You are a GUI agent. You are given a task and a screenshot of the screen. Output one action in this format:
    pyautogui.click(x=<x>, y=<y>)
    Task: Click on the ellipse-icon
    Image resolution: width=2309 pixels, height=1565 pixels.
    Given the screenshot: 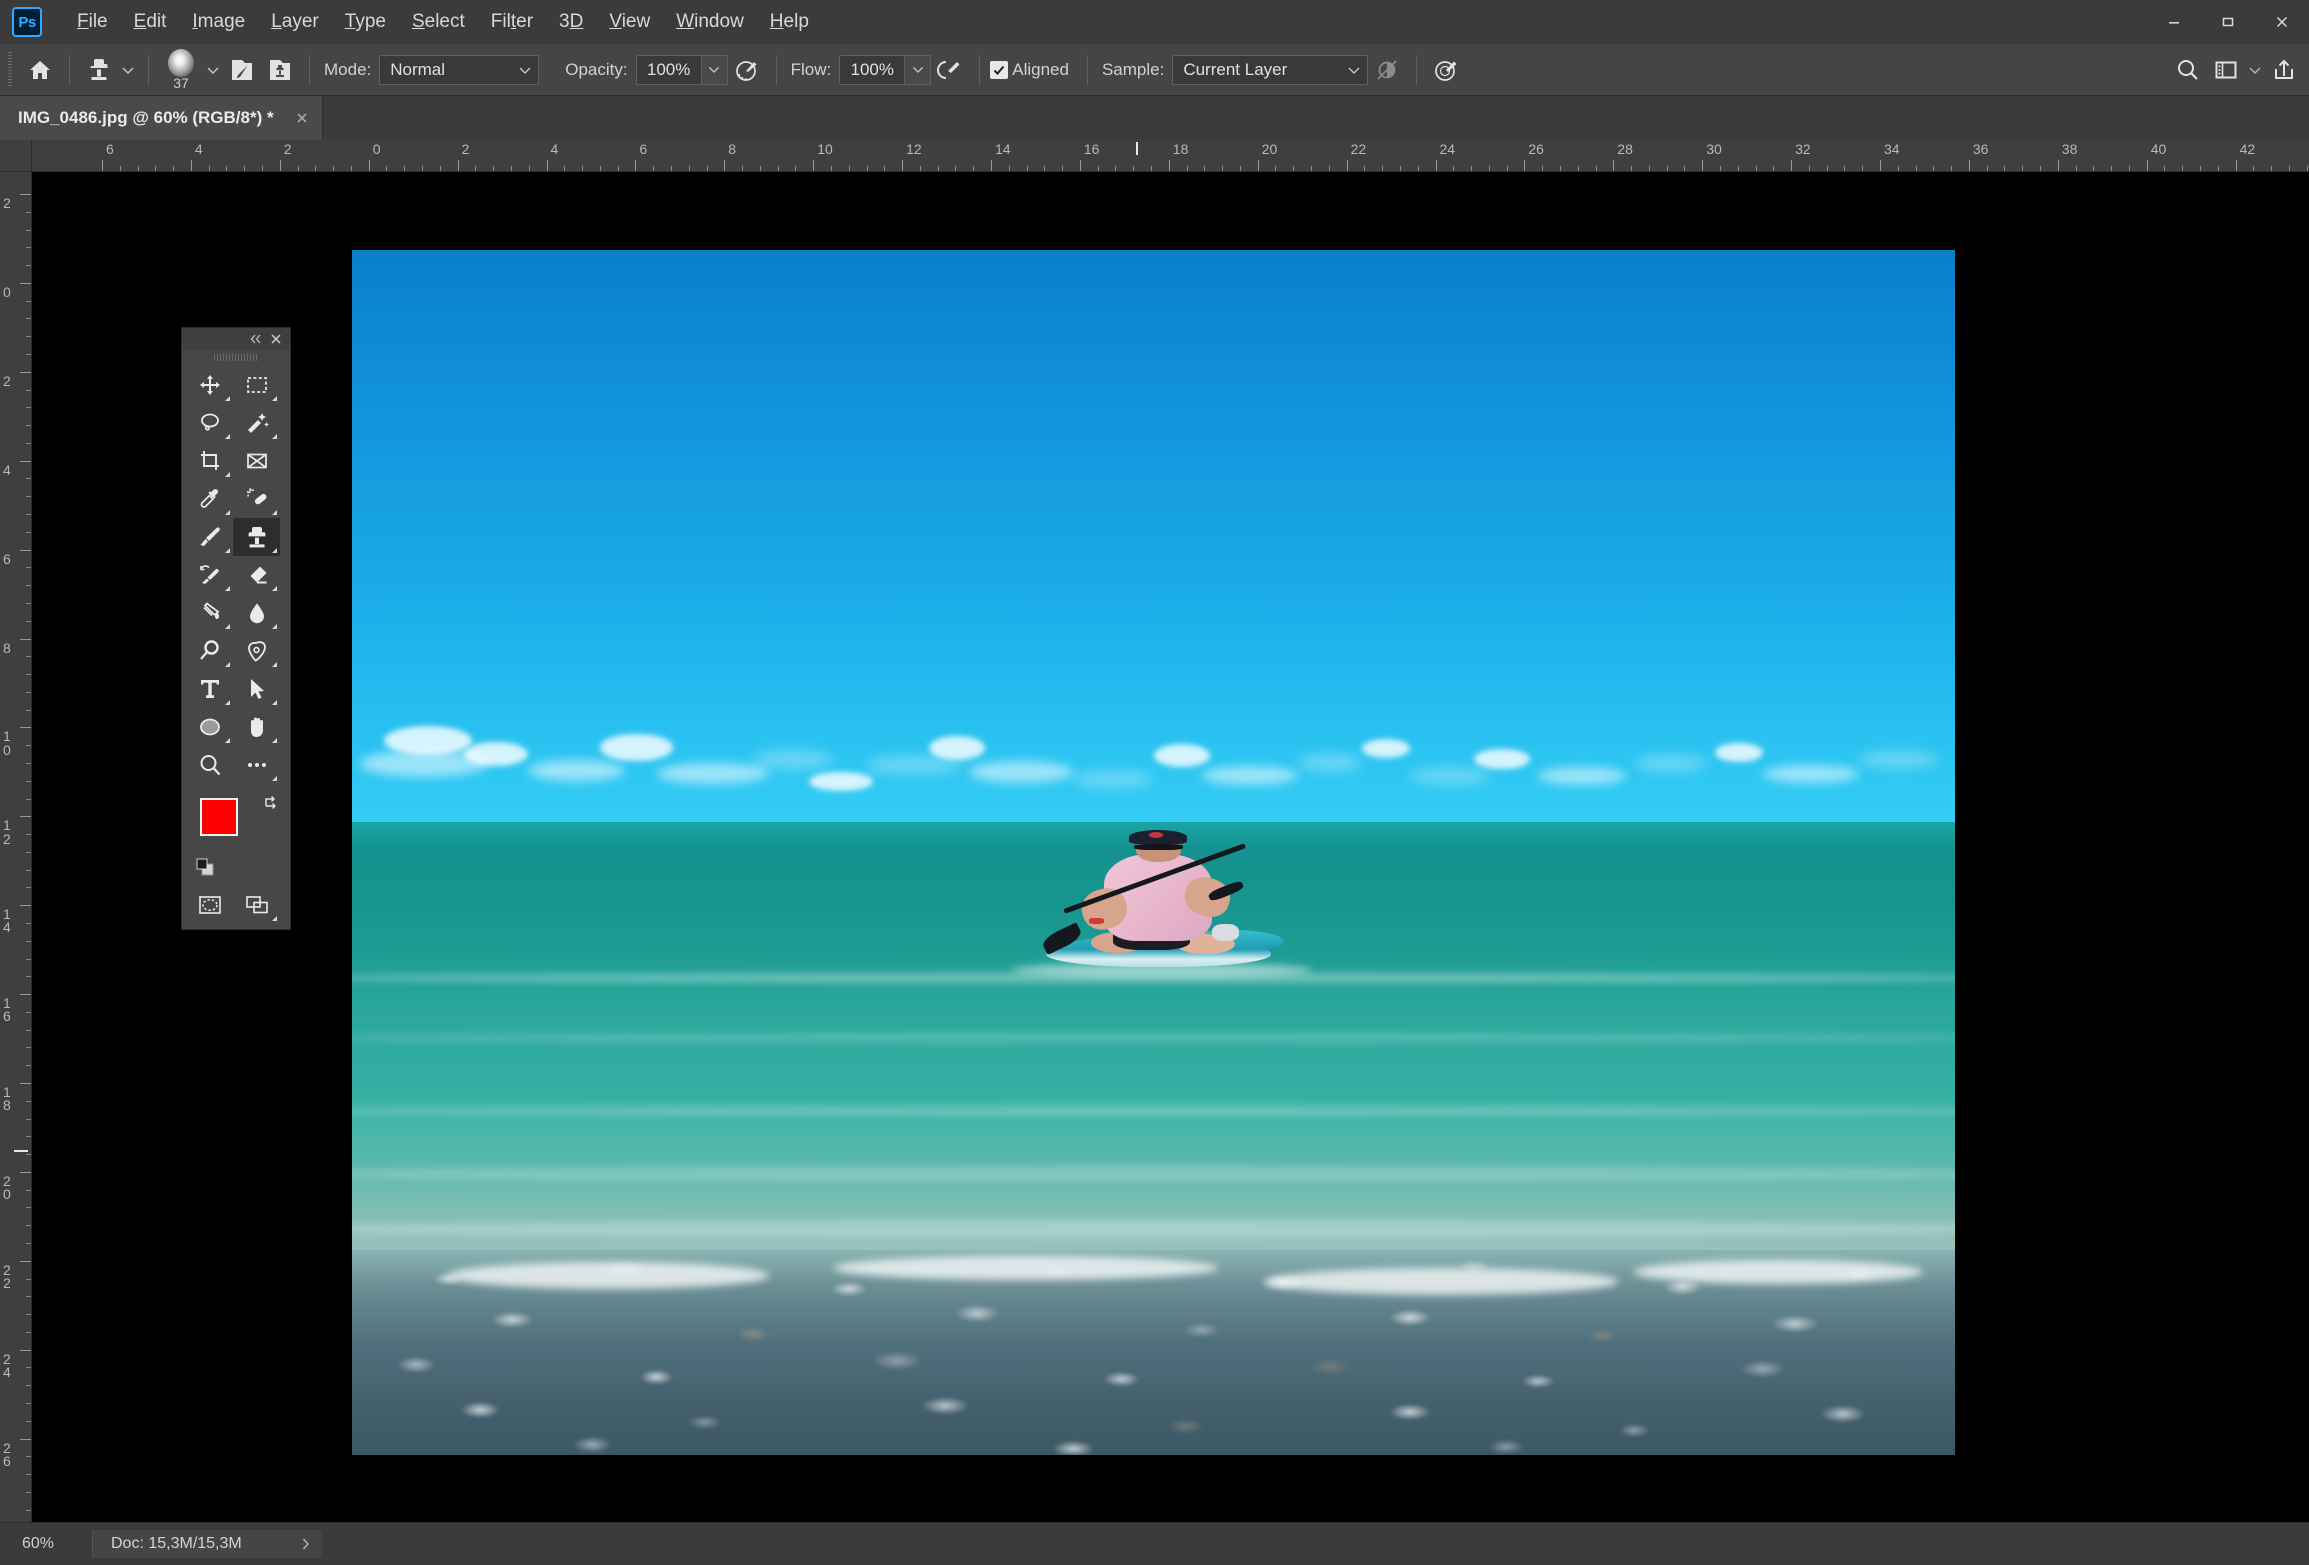 What is the action you would take?
    pyautogui.click(x=209, y=727)
    